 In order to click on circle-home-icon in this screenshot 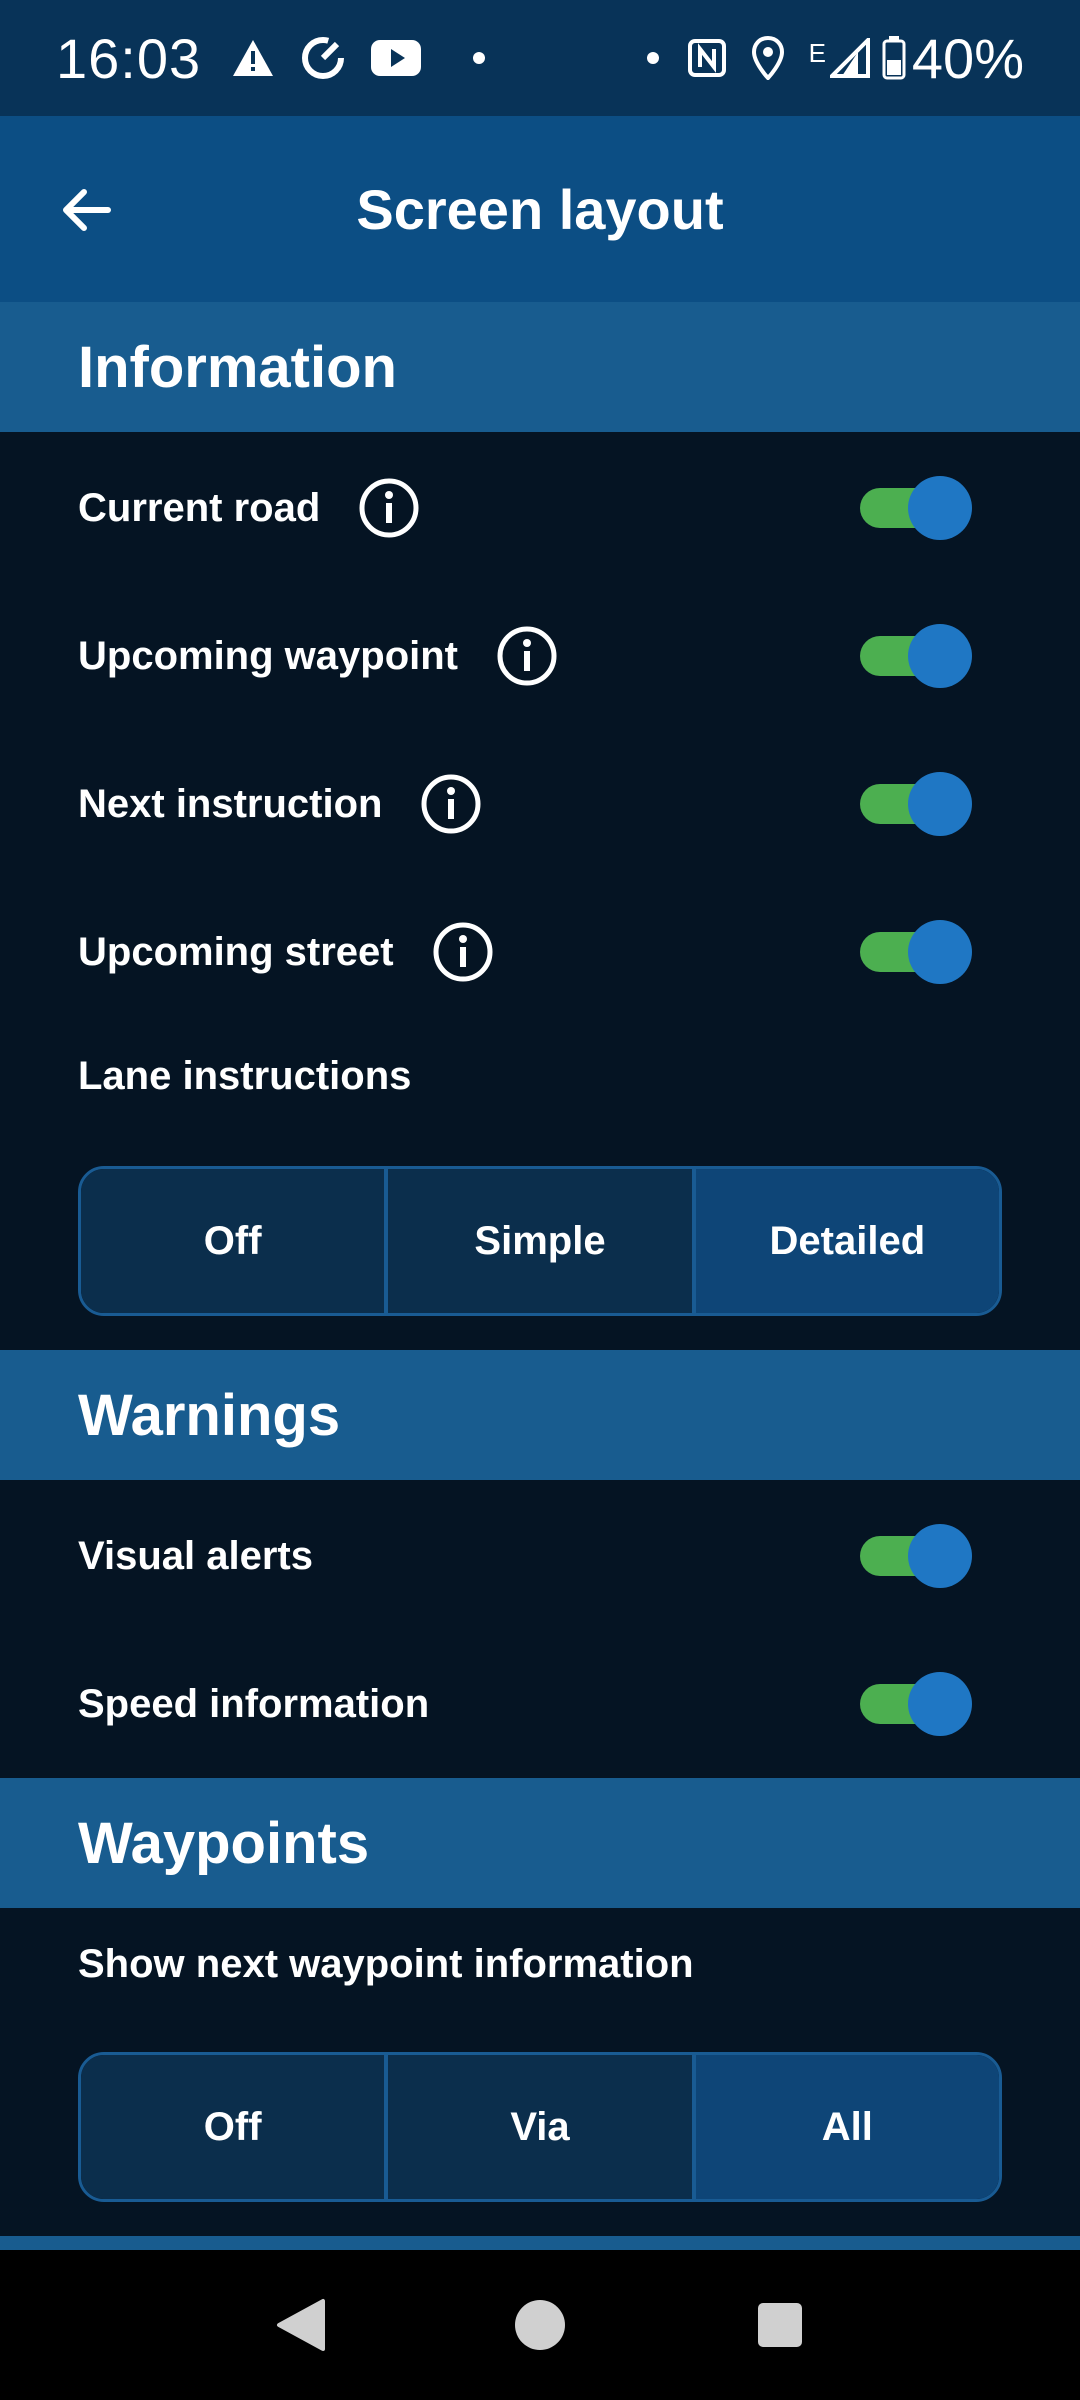, I will do `click(540, 2325)`.